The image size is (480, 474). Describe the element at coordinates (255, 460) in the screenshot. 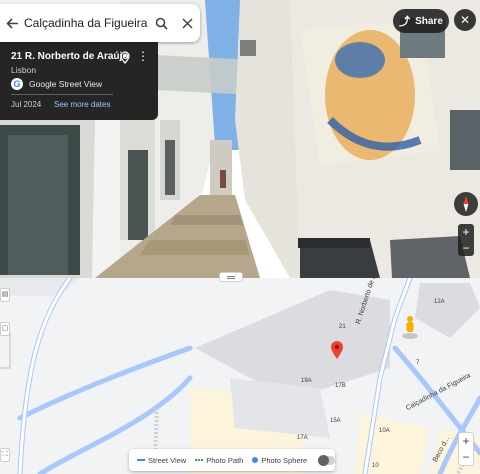

I see `photo-sphere-dot` at that location.